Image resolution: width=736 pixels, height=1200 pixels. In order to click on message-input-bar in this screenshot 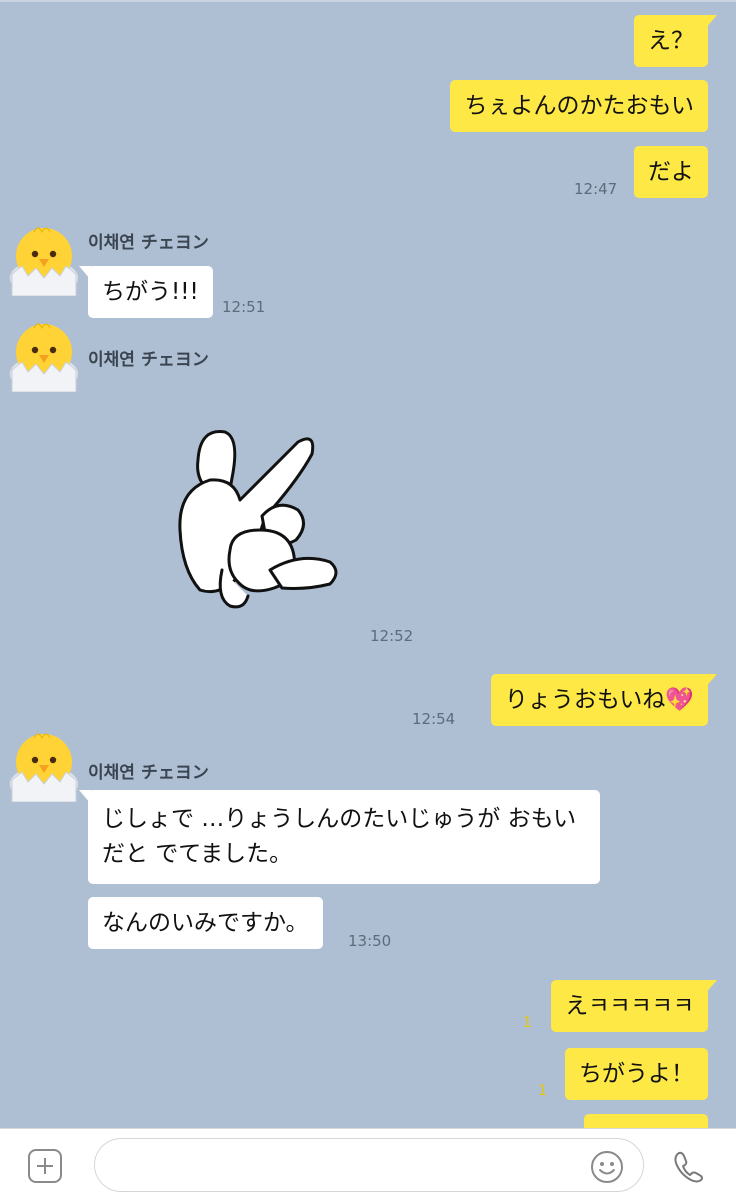, I will do `click(368, 1164)`.